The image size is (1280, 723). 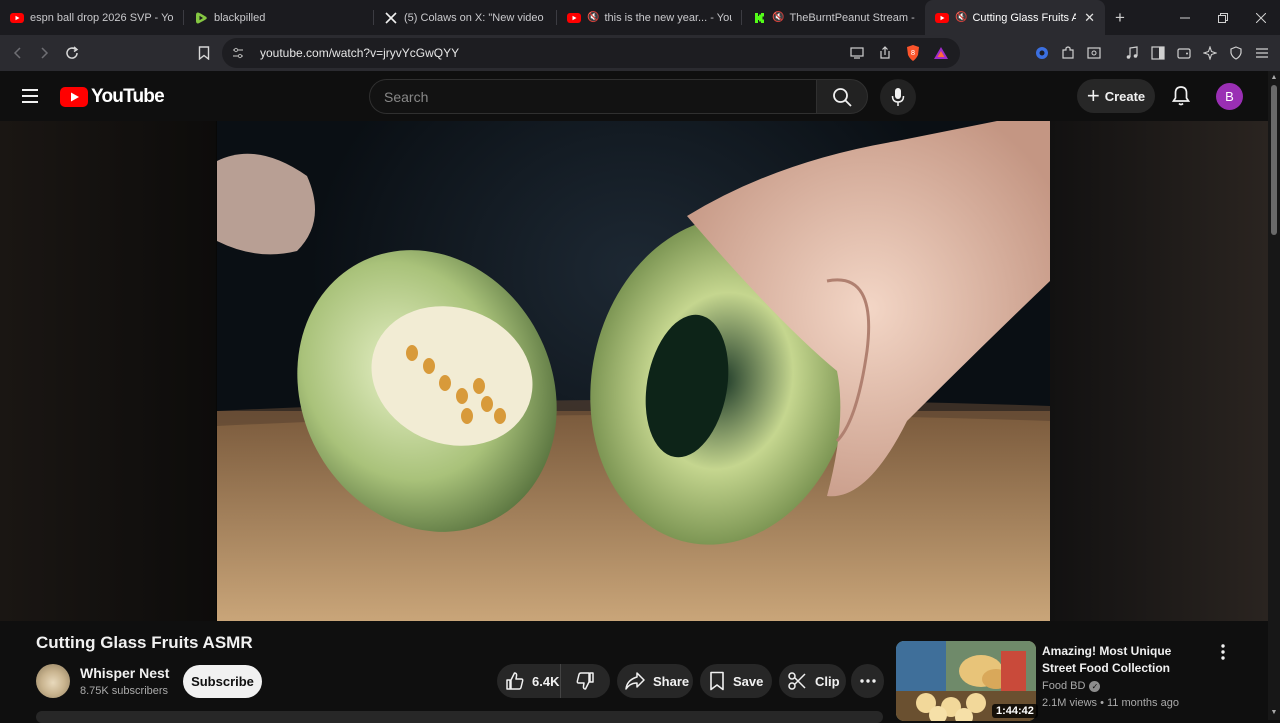 What do you see at coordinates (593, 96) in the screenshot?
I see `search-input: Search` at bounding box center [593, 96].